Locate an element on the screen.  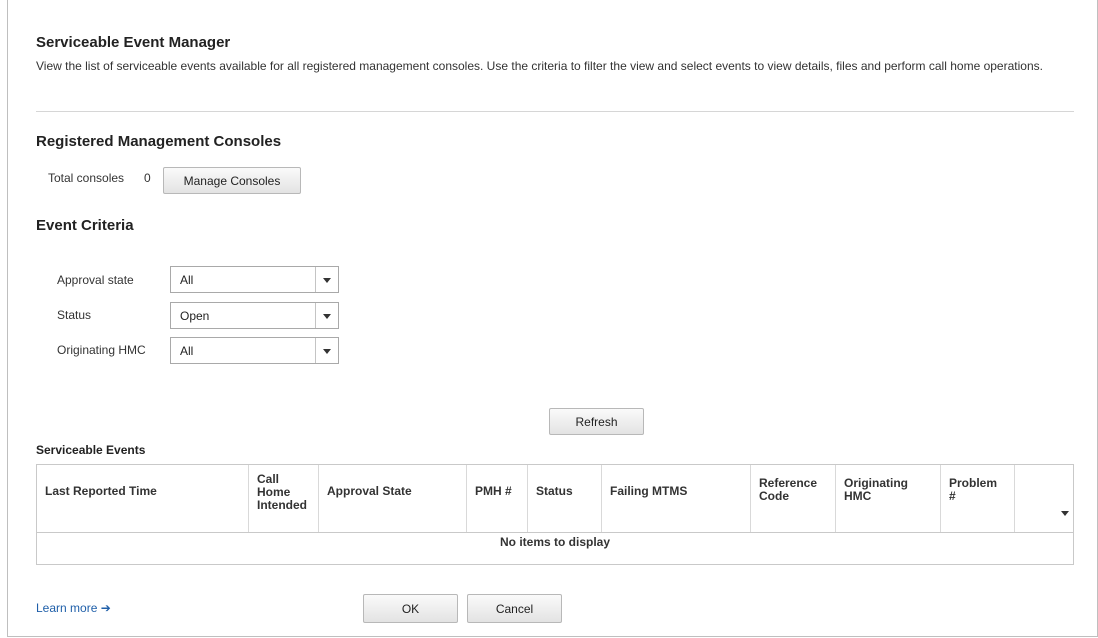
column-header-reference-code: Reference Code is located at coordinates (793, 498).